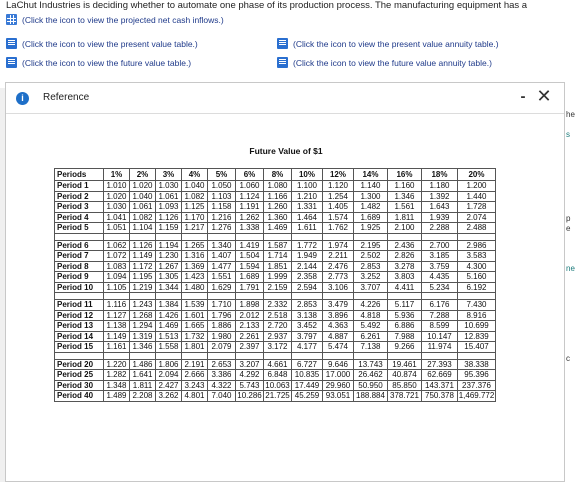 The height and width of the screenshot is (482, 577). What do you see at coordinates (116, 207) in the screenshot?
I see `factor-cell: 1.030` at bounding box center [116, 207].